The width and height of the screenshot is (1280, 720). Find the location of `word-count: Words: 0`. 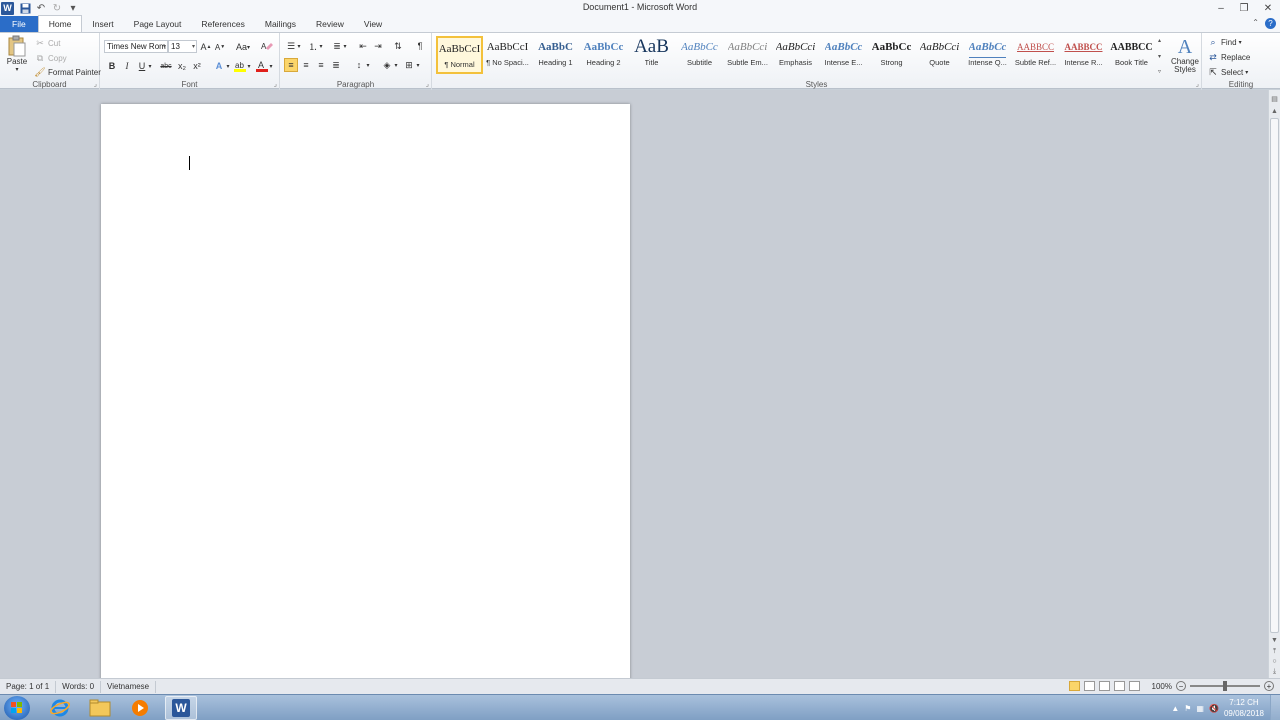

word-count: Words: 0 is located at coordinates (79, 686).